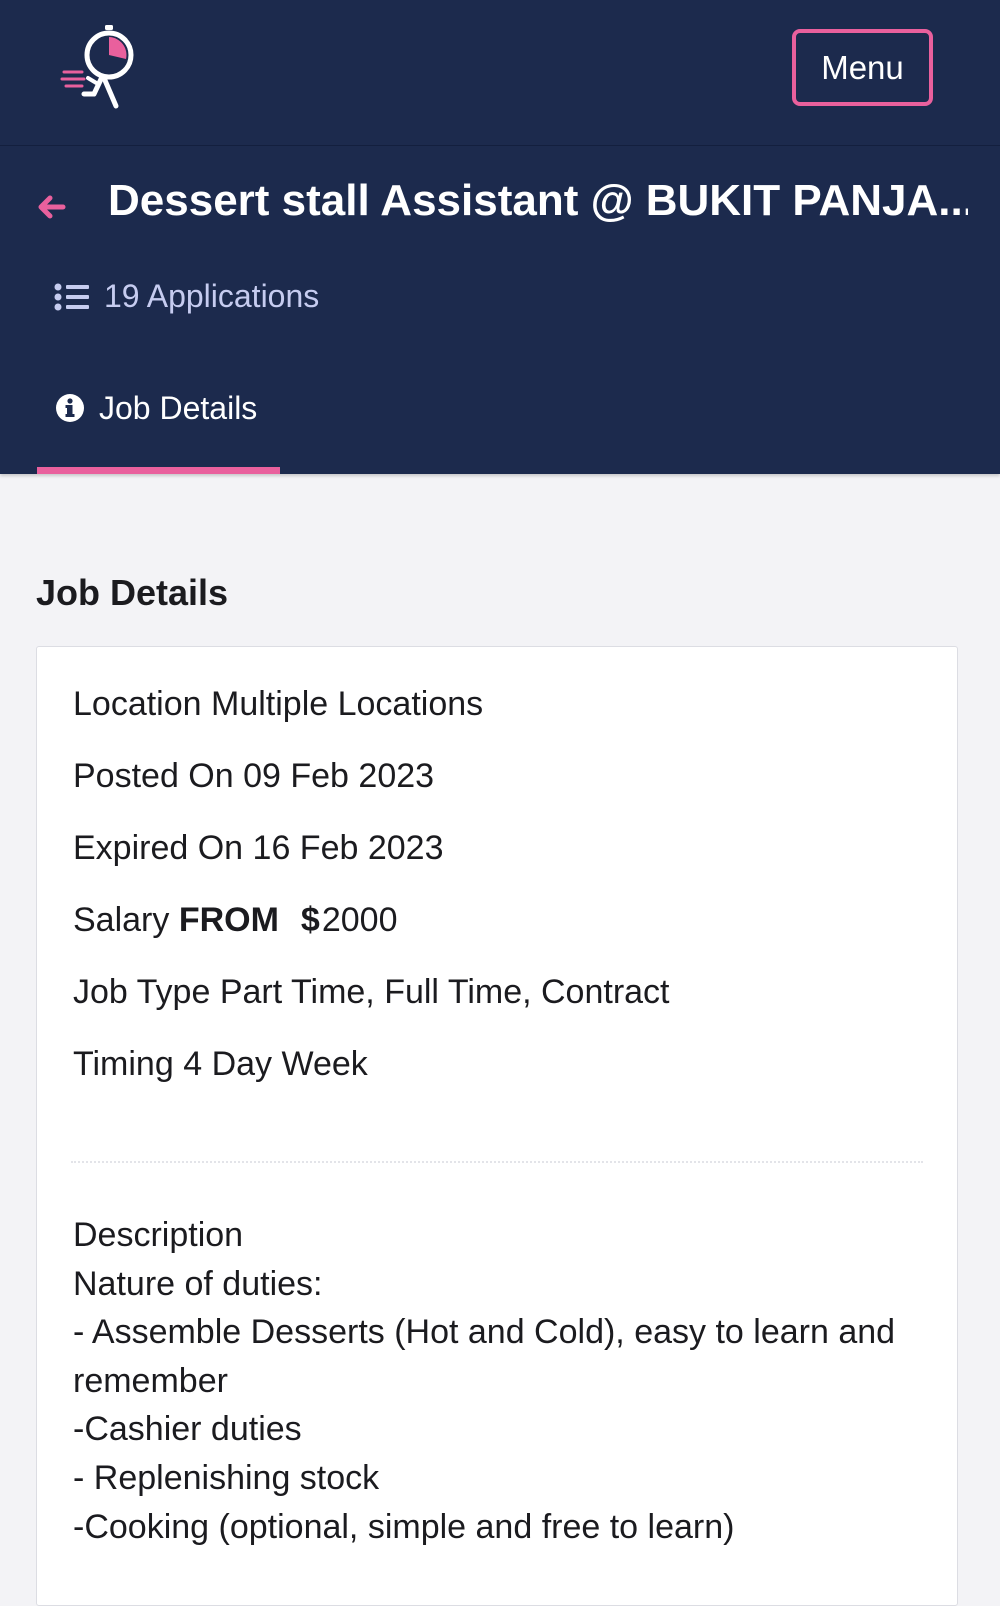 The height and width of the screenshot is (1606, 1000). What do you see at coordinates (862, 67) in the screenshot?
I see `menu-button: Menu` at bounding box center [862, 67].